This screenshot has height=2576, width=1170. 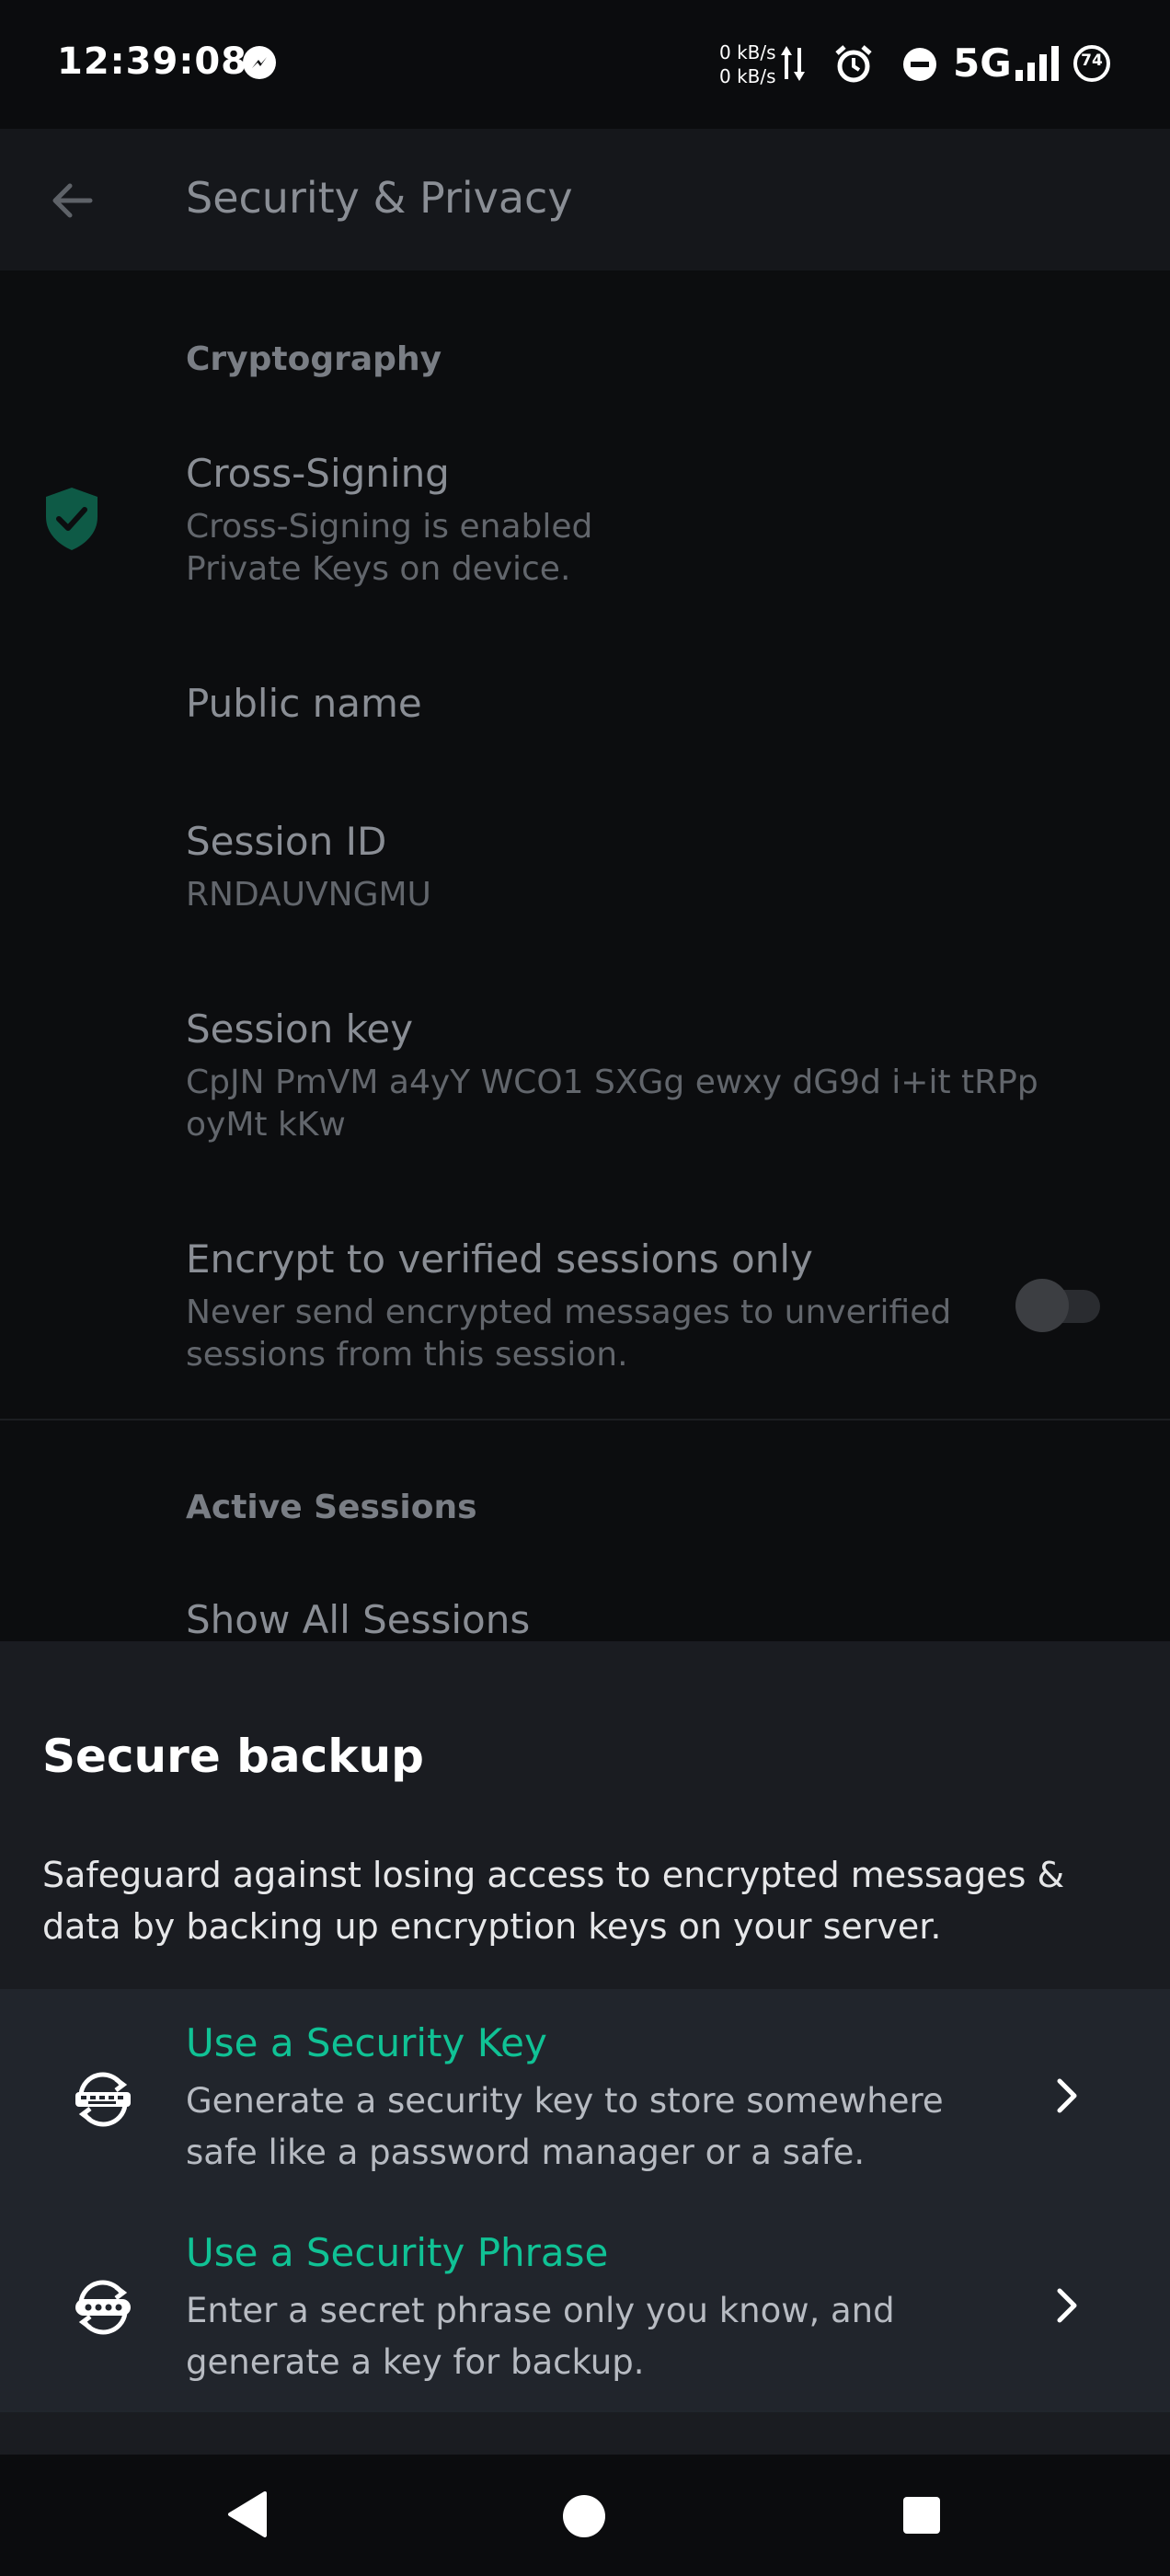 I want to click on section-header-active-sessions: Active Sessions, so click(x=331, y=1507).